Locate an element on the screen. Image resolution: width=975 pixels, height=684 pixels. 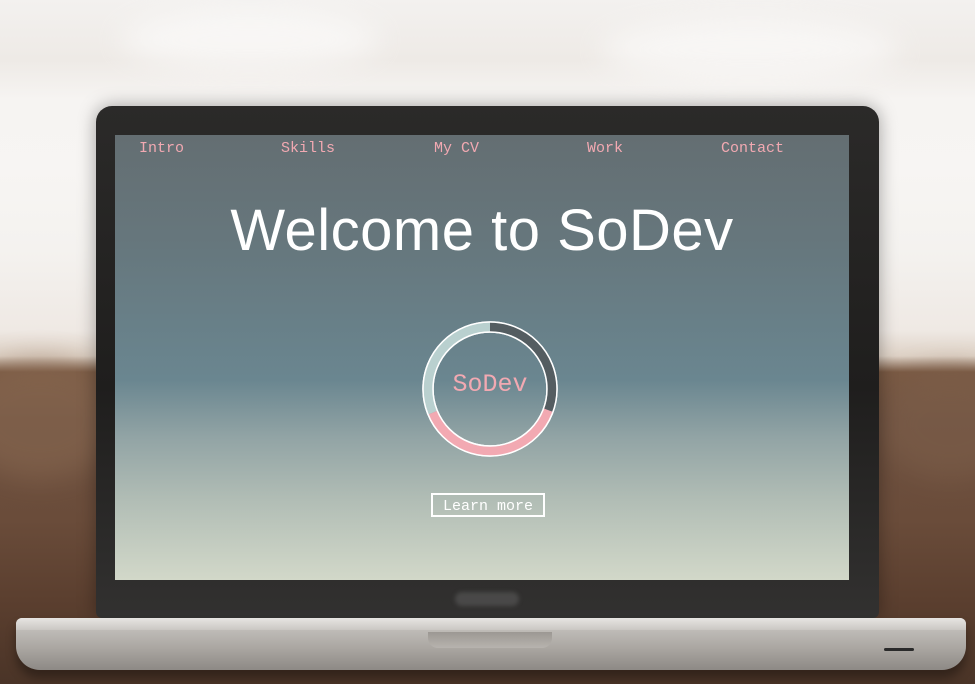
nav-item-work: Work is located at coordinates (605, 148).